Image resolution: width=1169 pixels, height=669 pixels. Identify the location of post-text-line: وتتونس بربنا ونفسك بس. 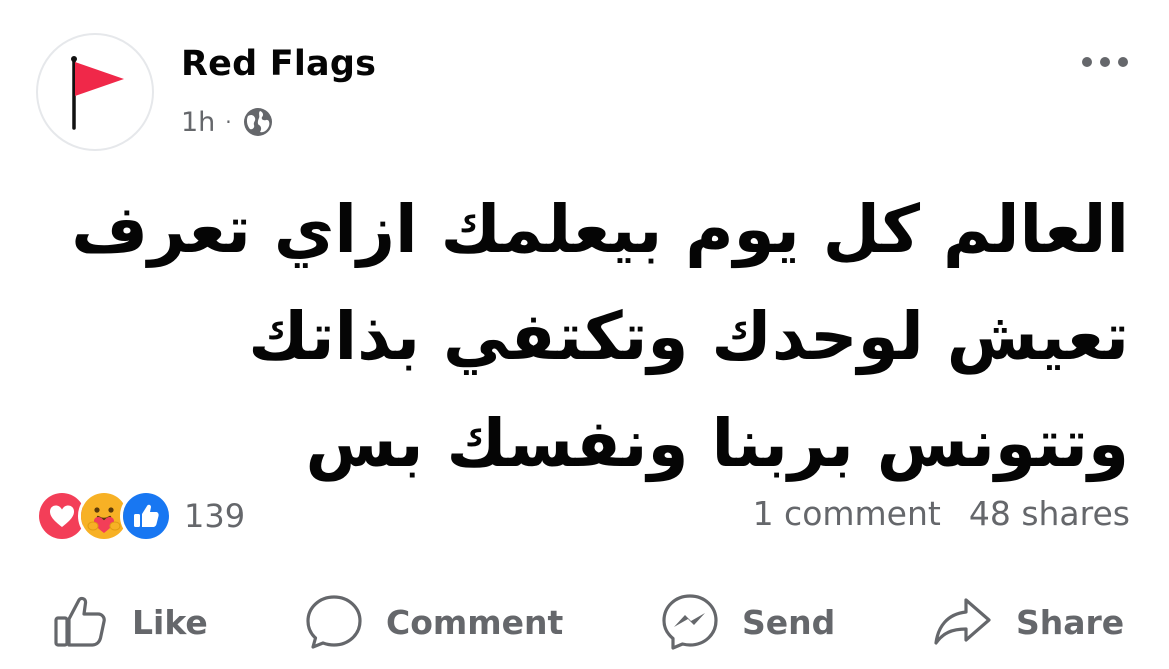
(717, 443).